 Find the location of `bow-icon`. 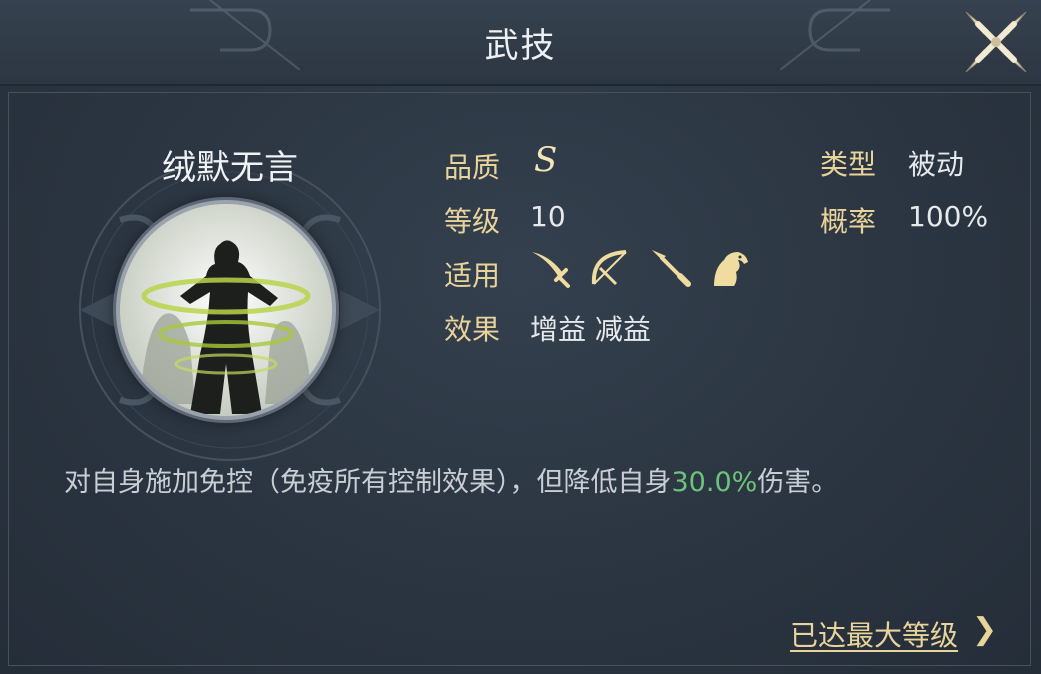

bow-icon is located at coordinates (609, 268).